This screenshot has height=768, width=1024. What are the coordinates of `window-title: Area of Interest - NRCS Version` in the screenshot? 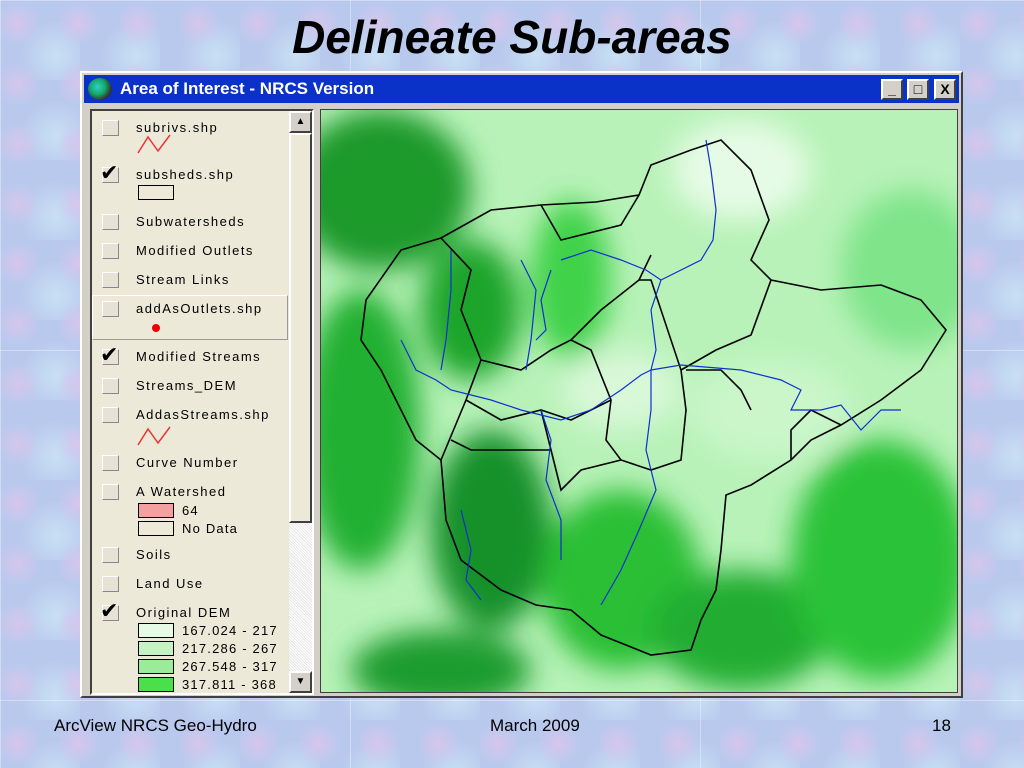 It's located at (247, 88).